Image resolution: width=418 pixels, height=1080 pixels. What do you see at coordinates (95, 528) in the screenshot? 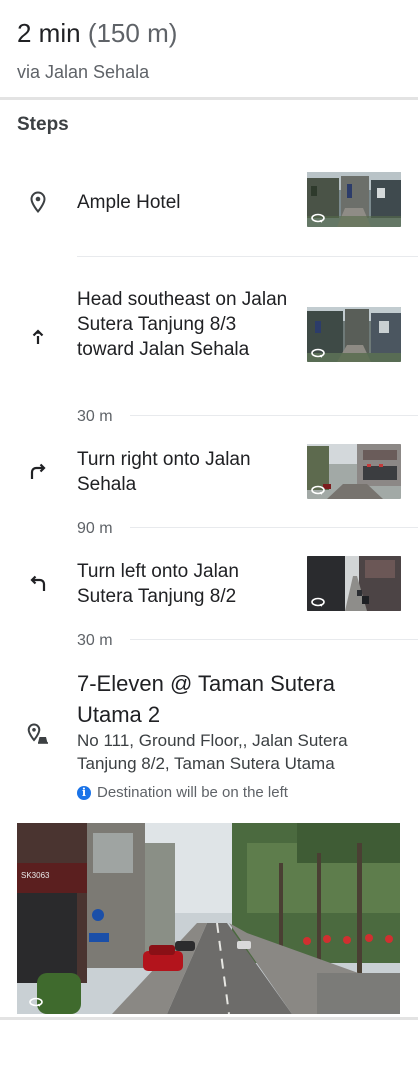
I see `step-distance: 90 m` at bounding box center [95, 528].